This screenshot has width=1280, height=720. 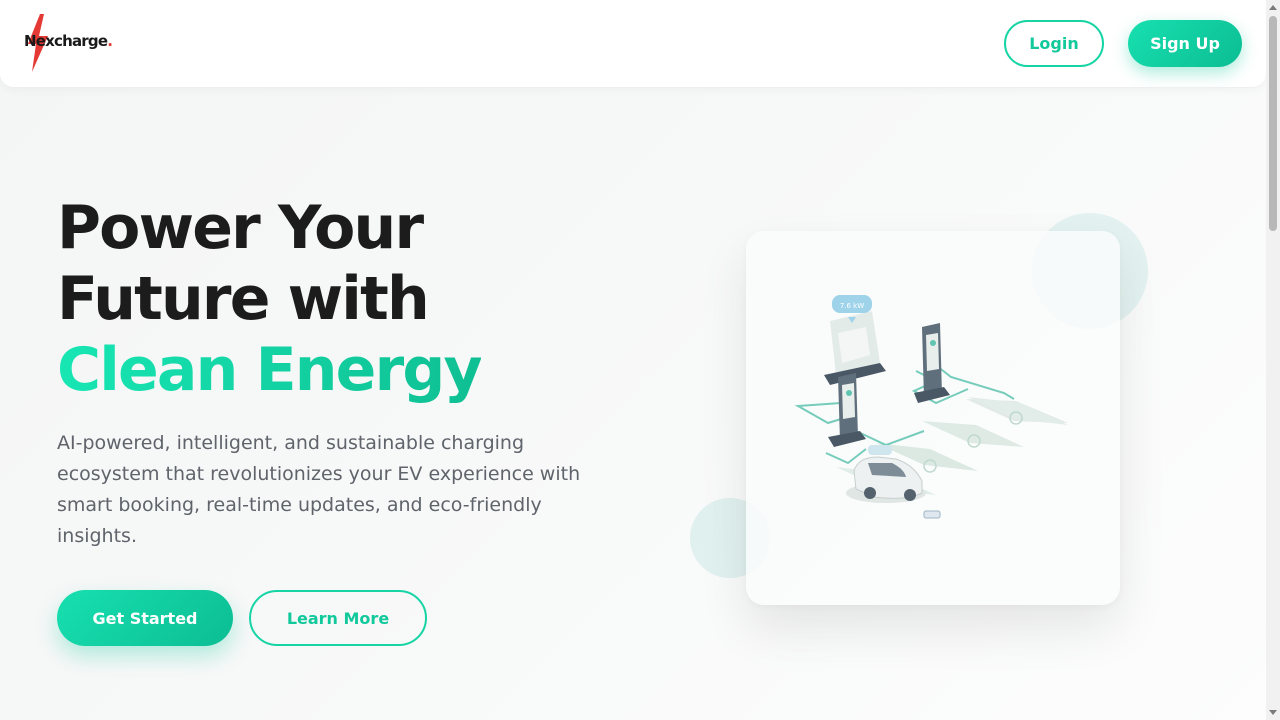 What do you see at coordinates (852, 306) in the screenshot?
I see `charger-badge-text: 7.6 kW` at bounding box center [852, 306].